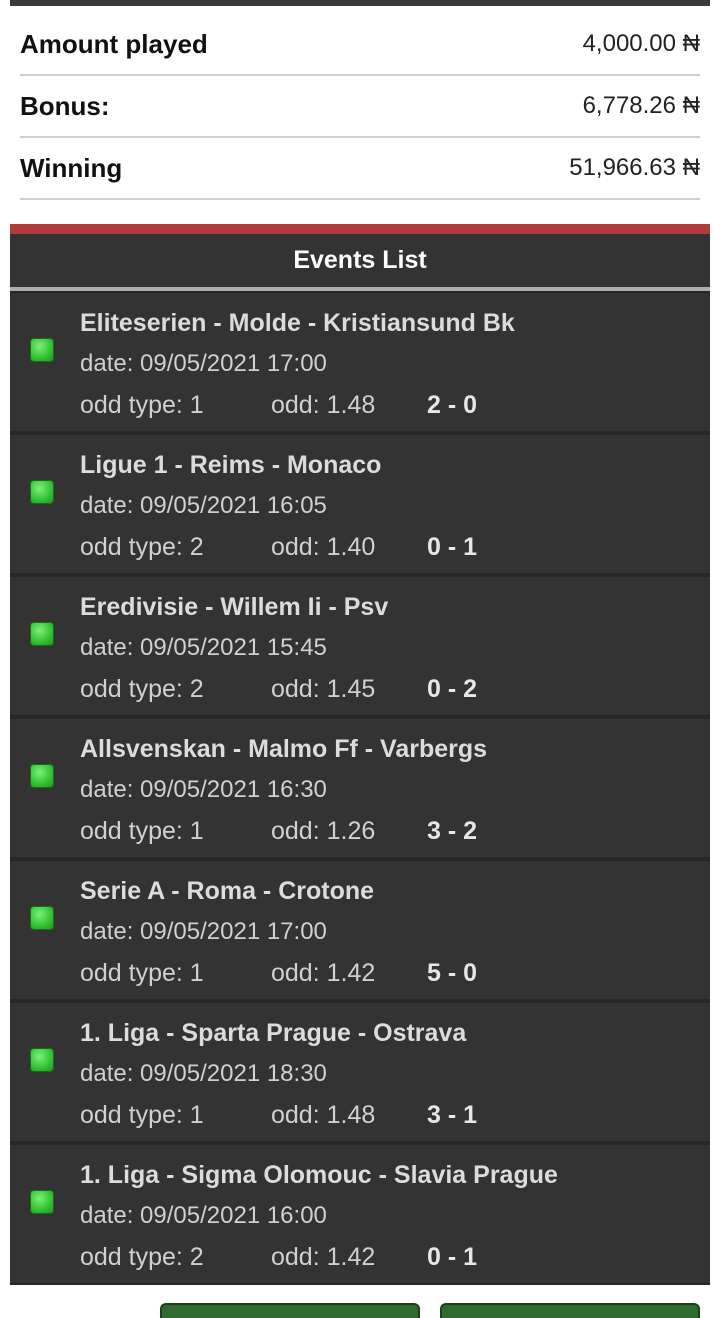 This screenshot has width=720, height=1318. What do you see at coordinates (114, 43) in the screenshot?
I see `amount-played-label: Amount played` at bounding box center [114, 43].